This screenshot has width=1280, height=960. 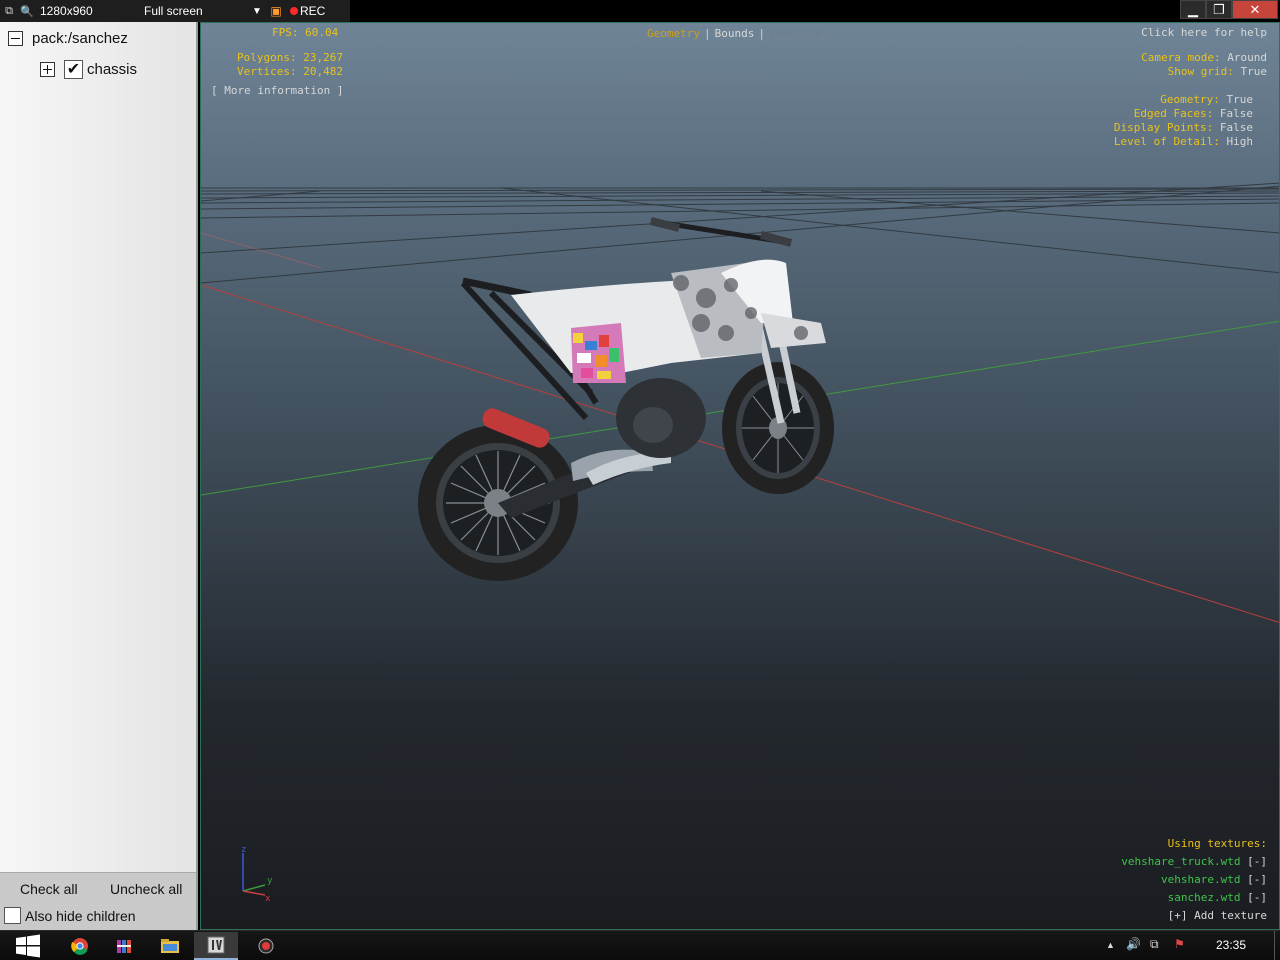 I want to click on windows-logo-icon, so click(x=28, y=946).